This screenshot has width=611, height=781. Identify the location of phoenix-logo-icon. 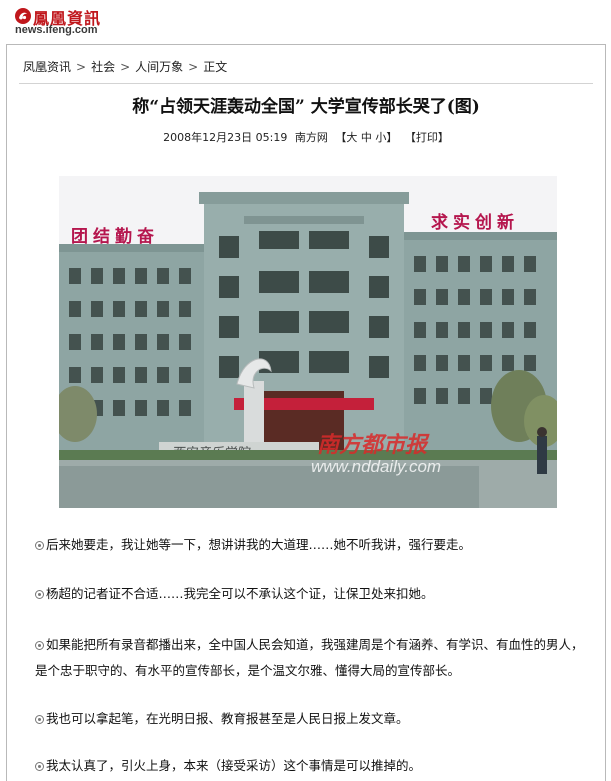
(23, 16).